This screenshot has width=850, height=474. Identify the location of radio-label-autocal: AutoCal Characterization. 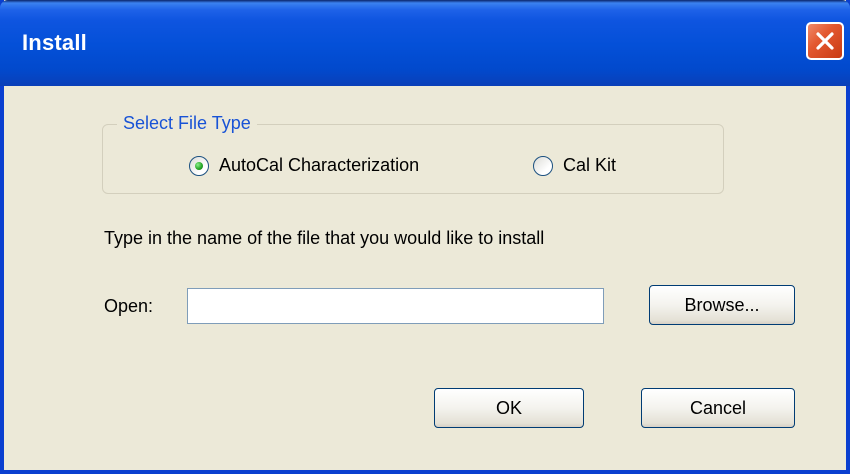
(319, 165).